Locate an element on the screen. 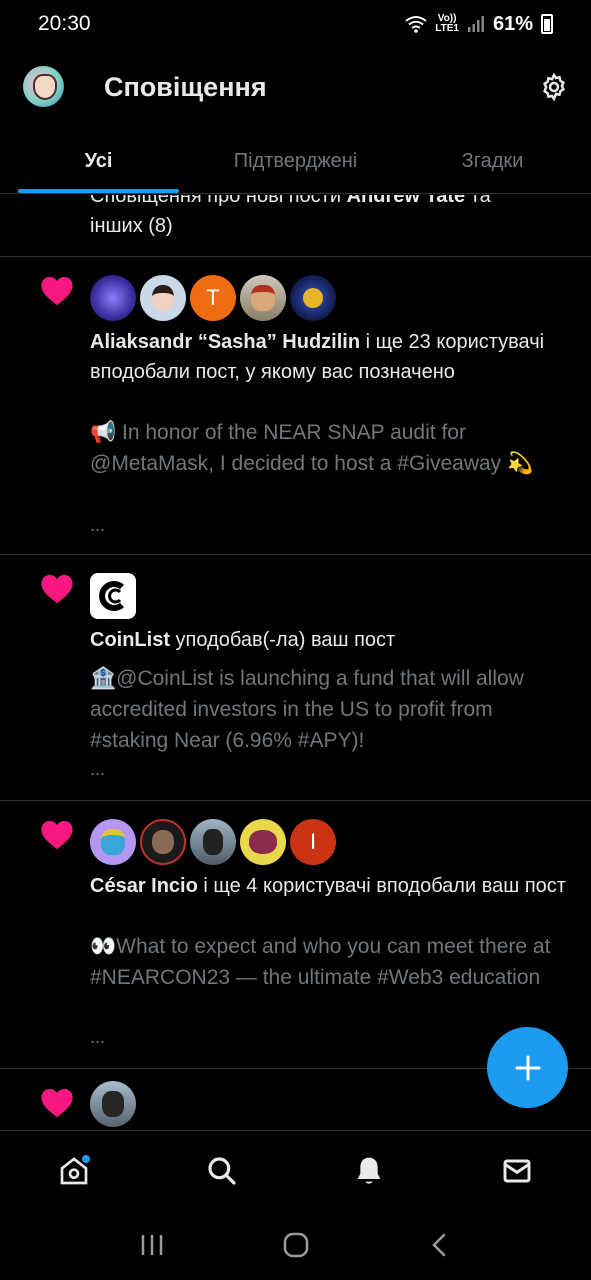  tab-mentions: Згадки is located at coordinates (492, 161).